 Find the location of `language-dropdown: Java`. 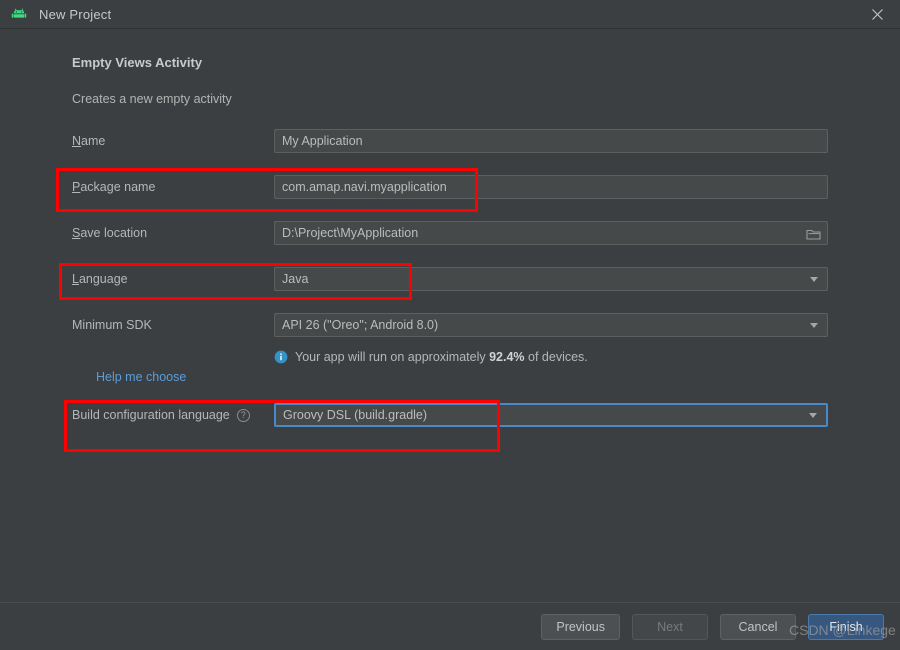

language-dropdown: Java is located at coordinates (551, 279).